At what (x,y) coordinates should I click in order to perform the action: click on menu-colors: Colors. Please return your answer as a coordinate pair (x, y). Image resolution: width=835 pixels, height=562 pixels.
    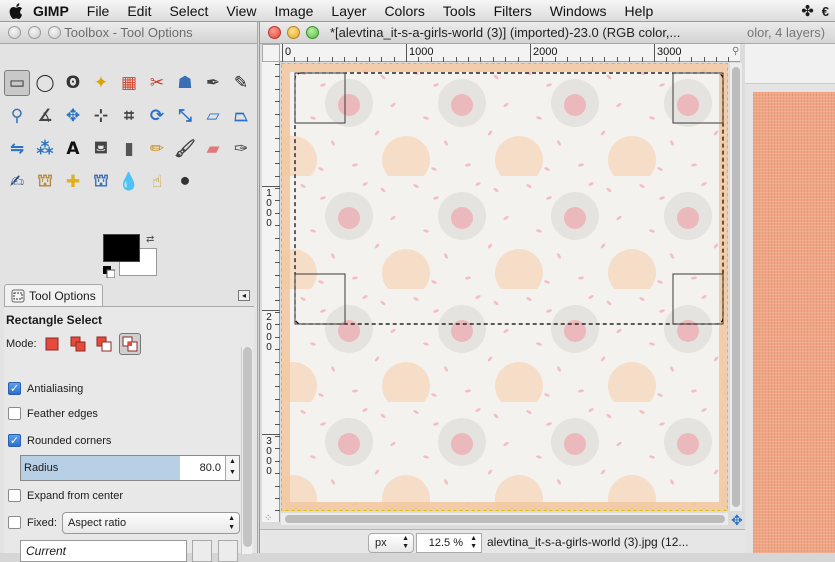
    Looking at the image, I should click on (404, 11).